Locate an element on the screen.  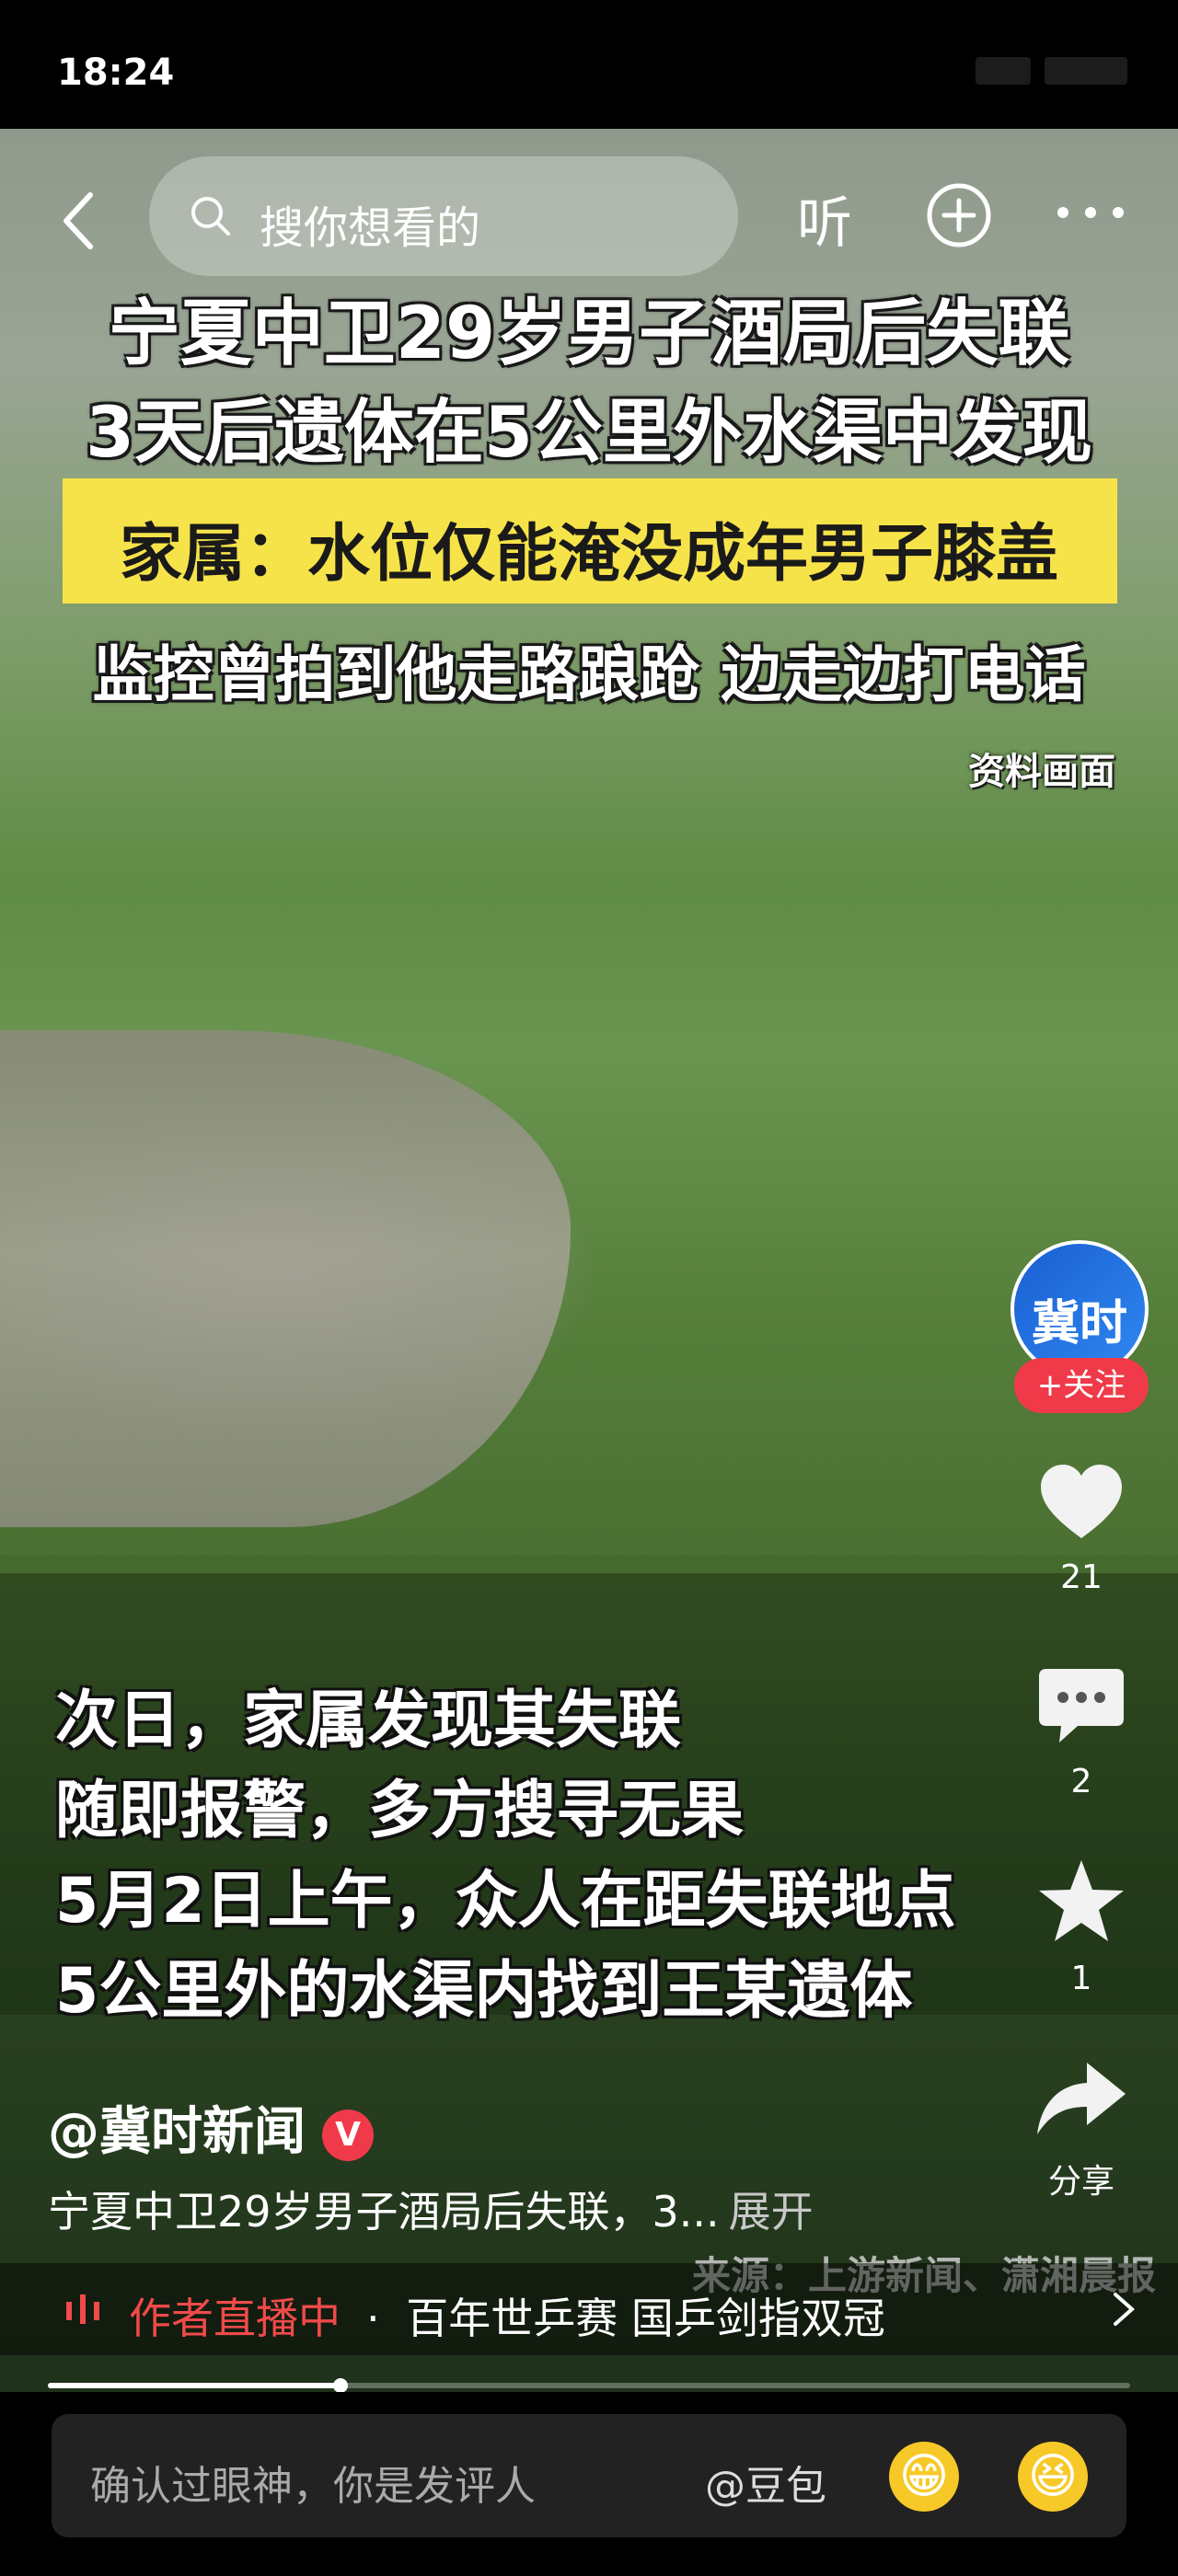
caption-line: 次日，家属发现其失联 is located at coordinates (368, 1721).